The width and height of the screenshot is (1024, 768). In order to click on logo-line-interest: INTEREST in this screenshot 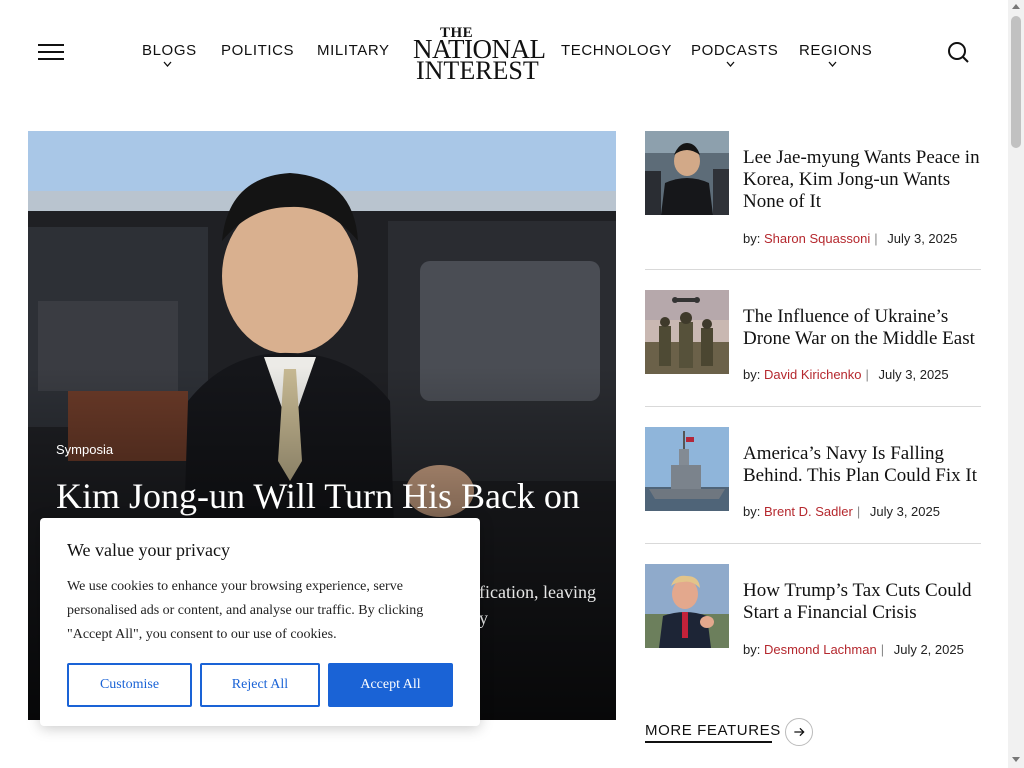, I will do `click(477, 70)`.